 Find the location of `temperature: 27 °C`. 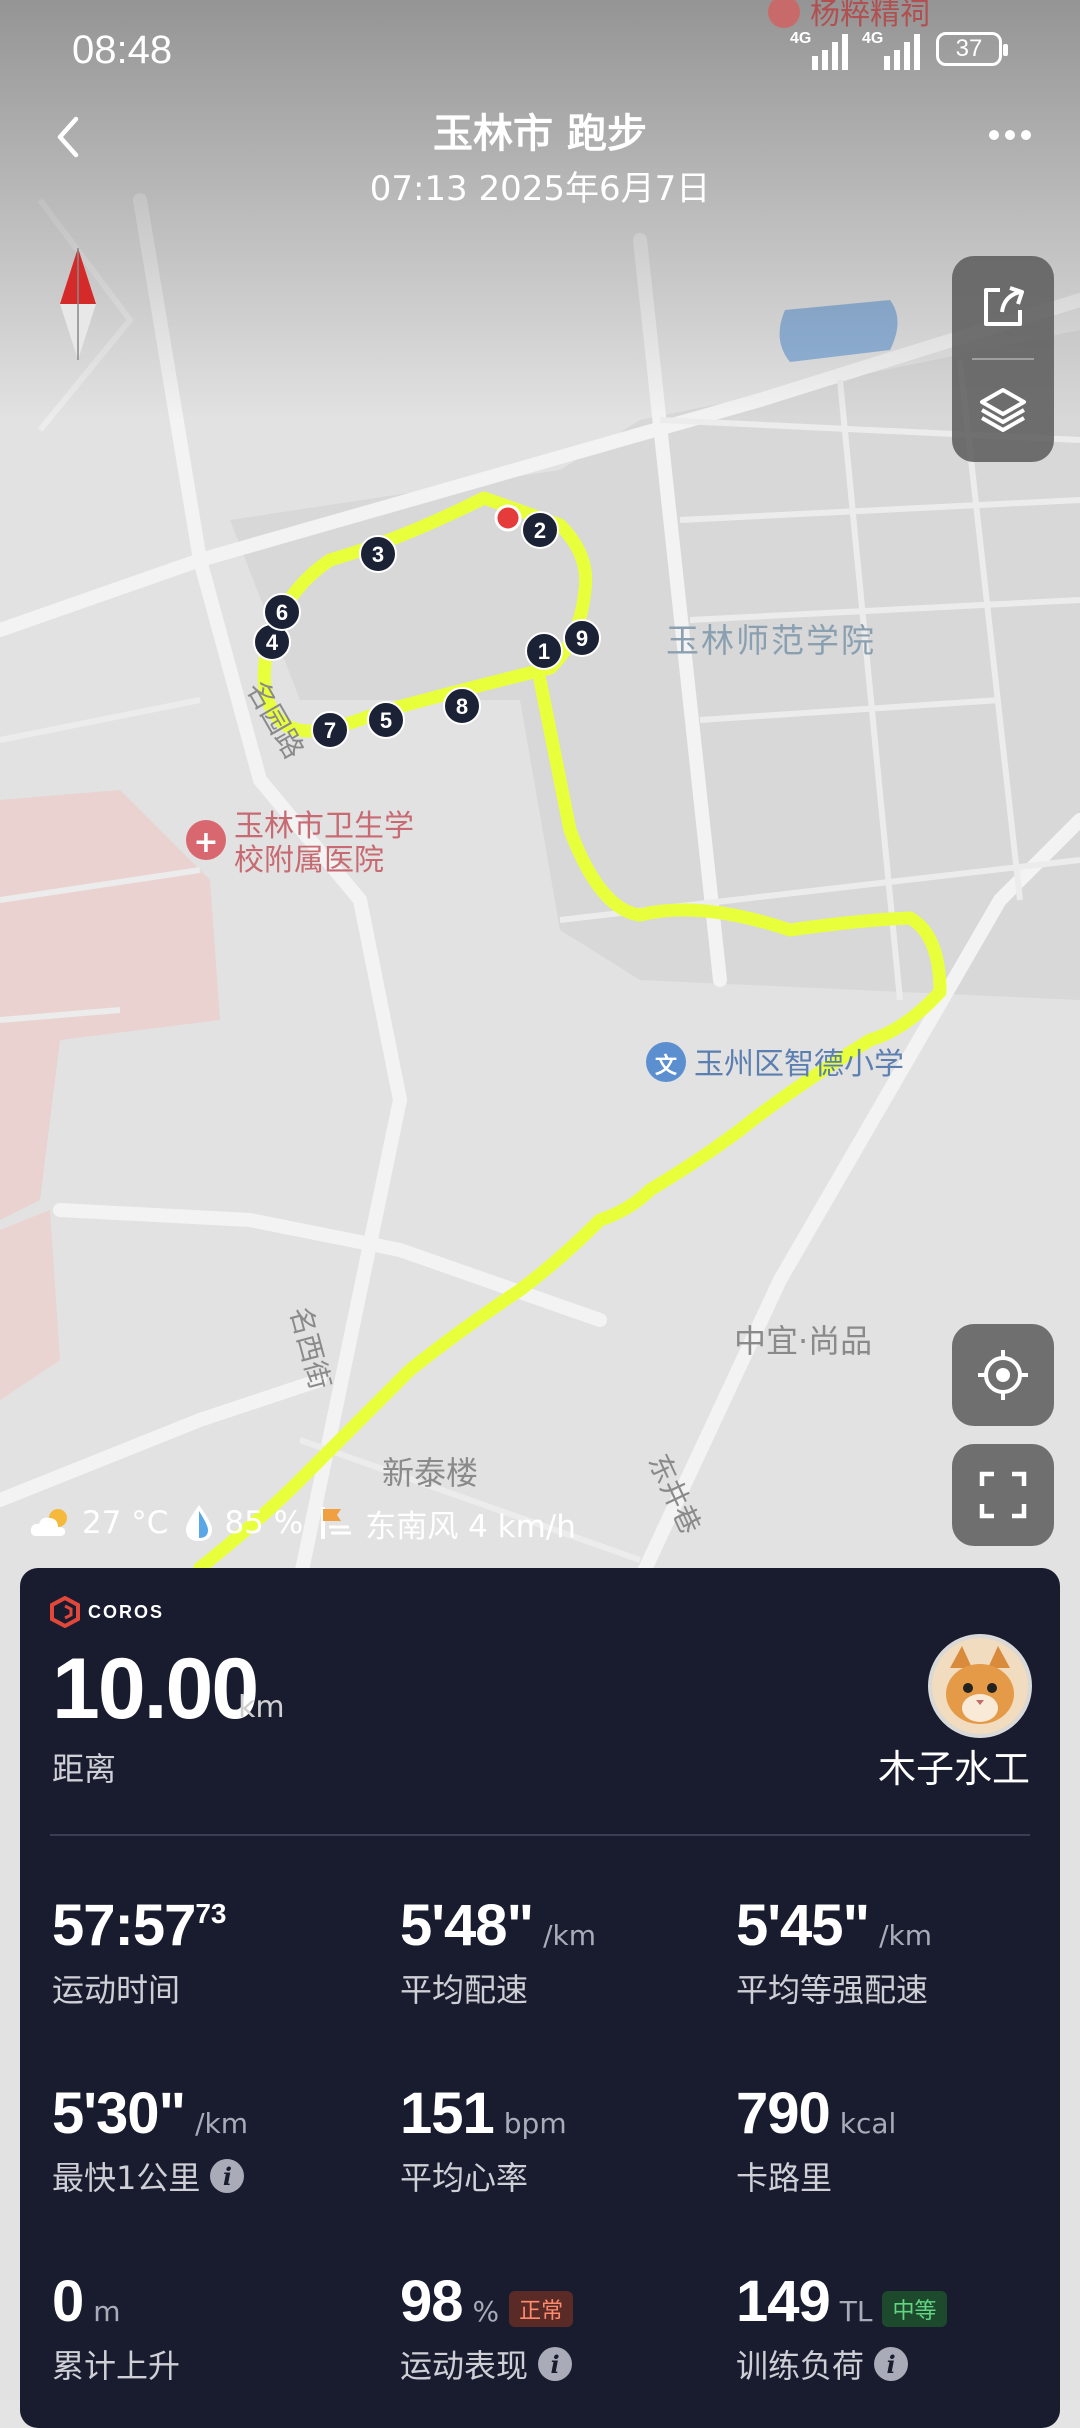

temperature: 27 °C is located at coordinates (125, 1523).